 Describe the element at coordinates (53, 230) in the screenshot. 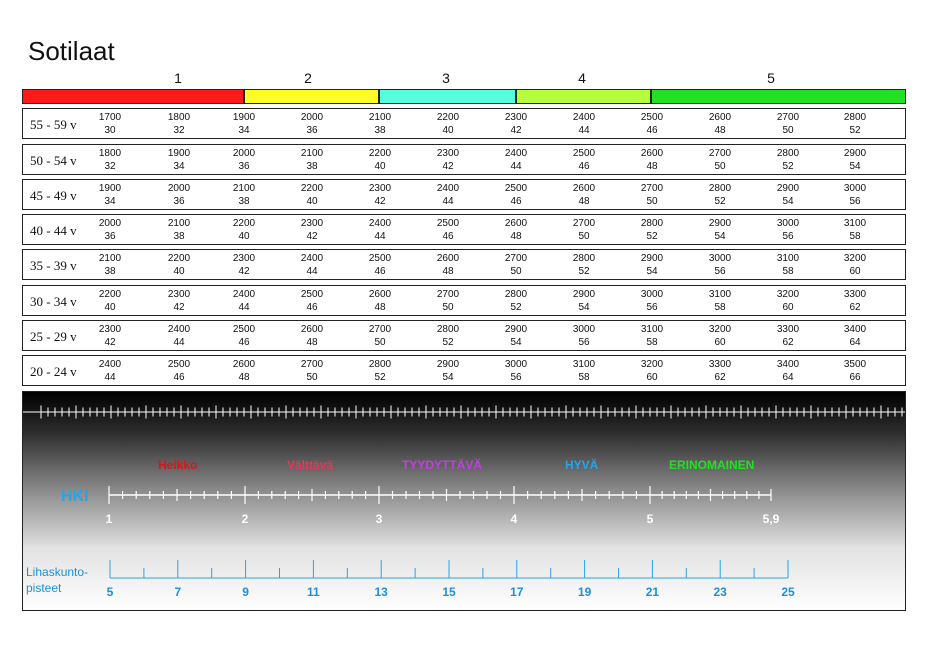

I see `age-label: 40 - 44 v` at that location.